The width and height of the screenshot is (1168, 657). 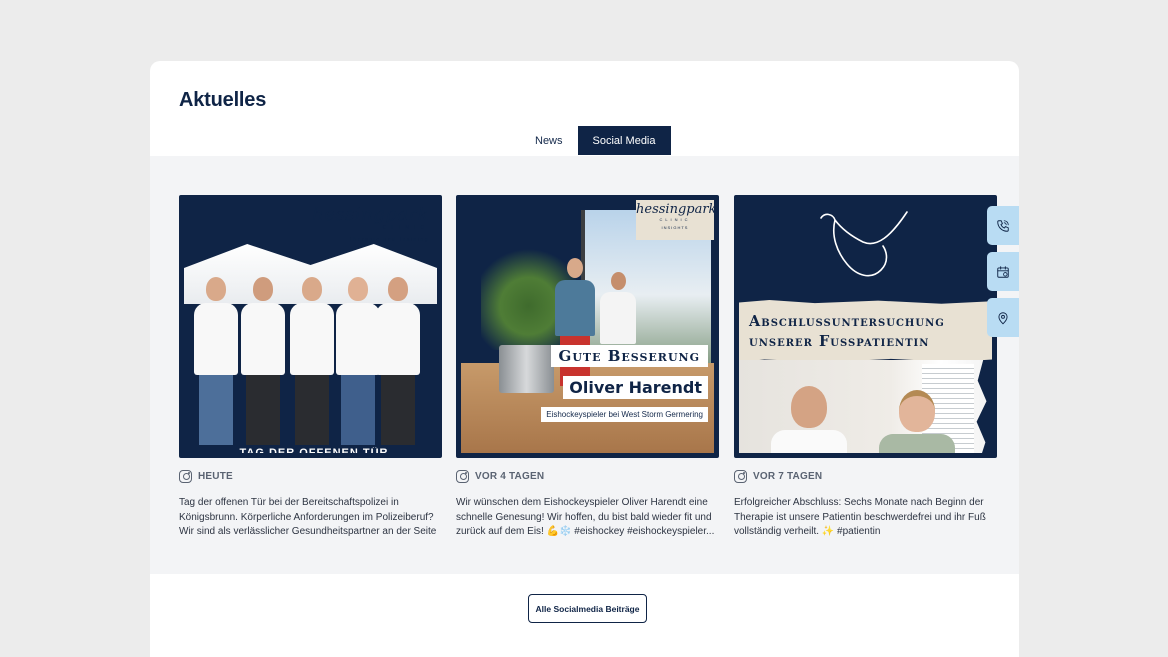 I want to click on post-time: VOR 7 TAGEN, so click(x=788, y=476).